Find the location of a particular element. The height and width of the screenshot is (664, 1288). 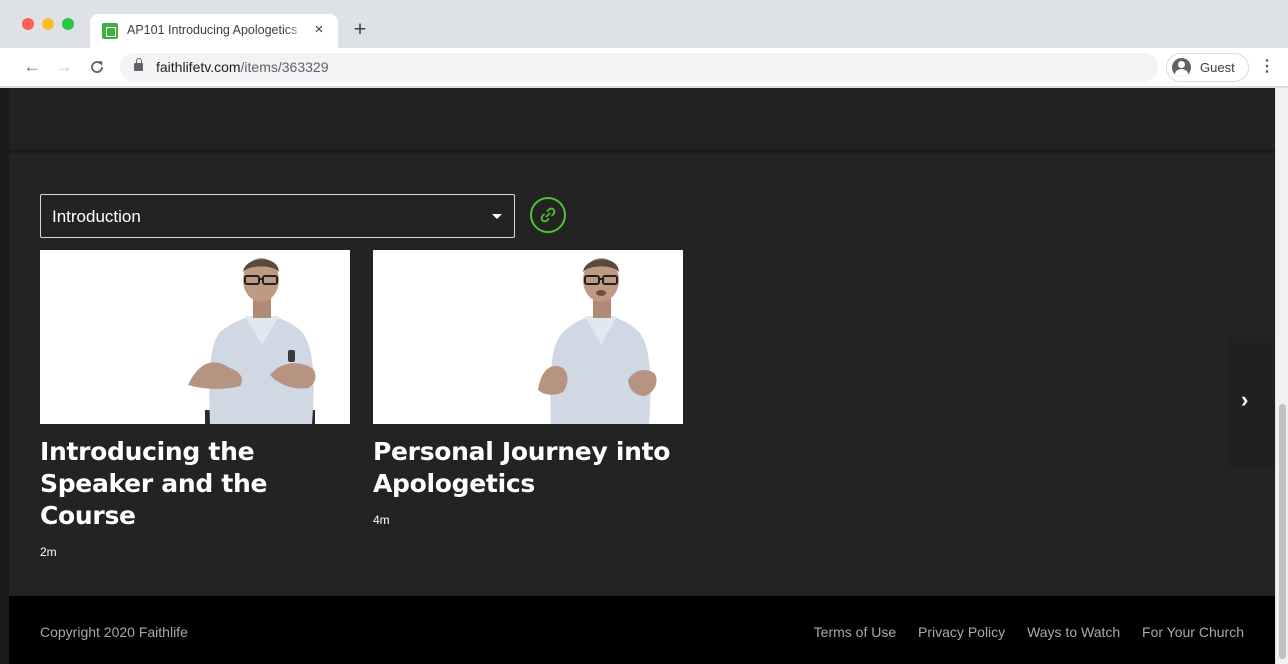

episode-card: Personal Journey into Apologetics 4m is located at coordinates (528, 388).